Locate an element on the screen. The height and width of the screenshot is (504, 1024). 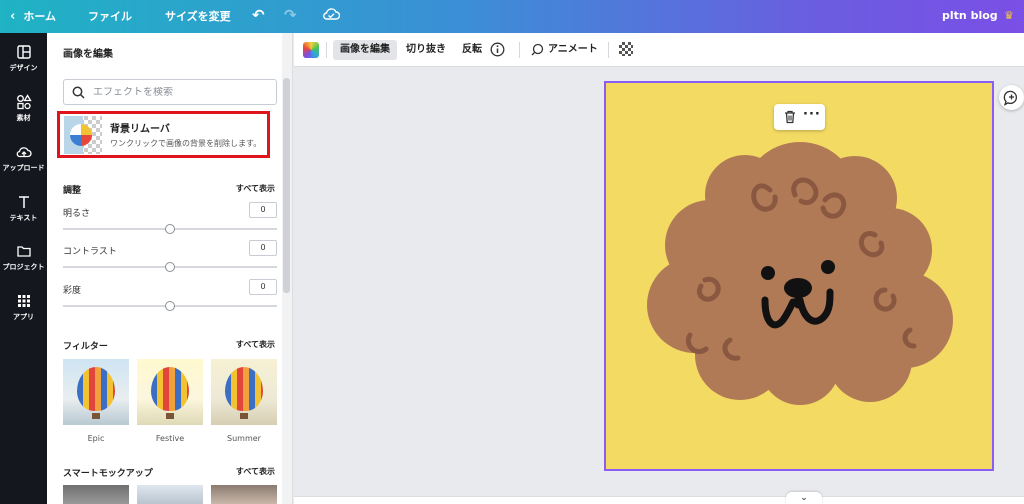
crop-button: 切り抜き is located at coordinates (426, 50).